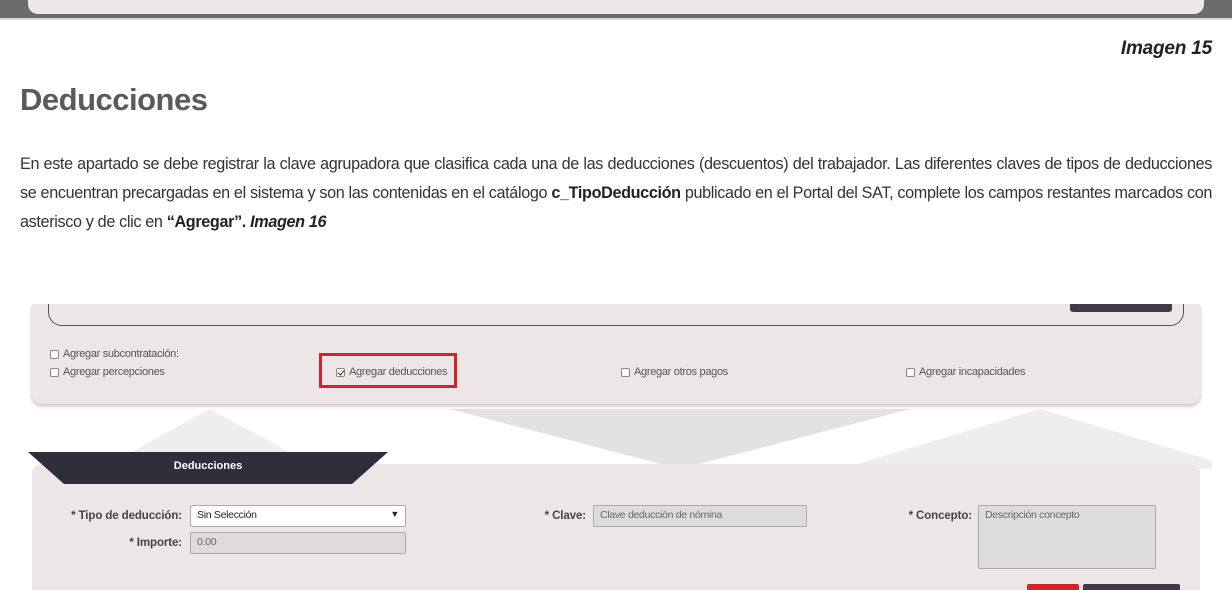 Image resolution: width=1232 pixels, height=590 pixels. I want to click on background-shape, so click(1026, 439).